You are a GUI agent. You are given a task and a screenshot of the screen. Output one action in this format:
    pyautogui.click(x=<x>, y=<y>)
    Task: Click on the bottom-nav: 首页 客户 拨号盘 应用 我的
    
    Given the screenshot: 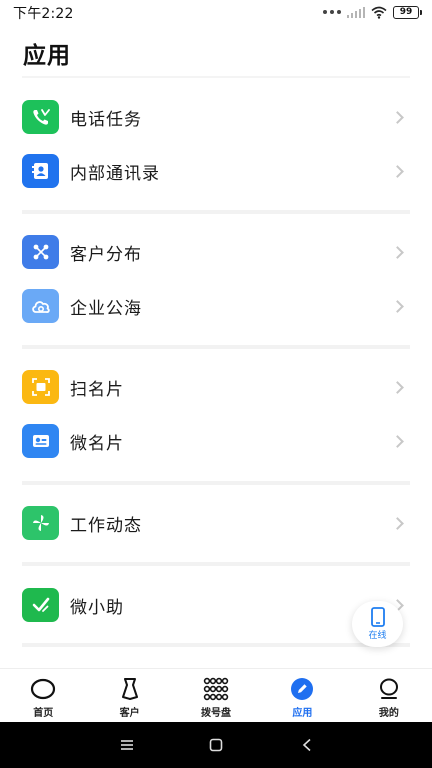 What is the action you would take?
    pyautogui.click(x=216, y=695)
    